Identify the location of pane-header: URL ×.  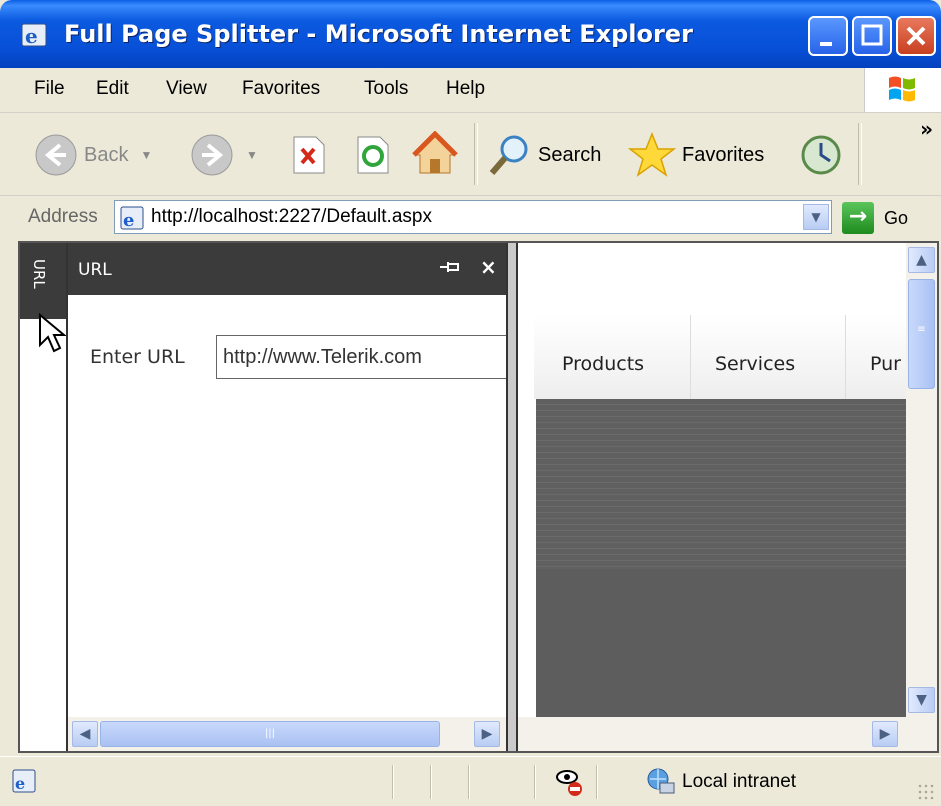
(287, 269).